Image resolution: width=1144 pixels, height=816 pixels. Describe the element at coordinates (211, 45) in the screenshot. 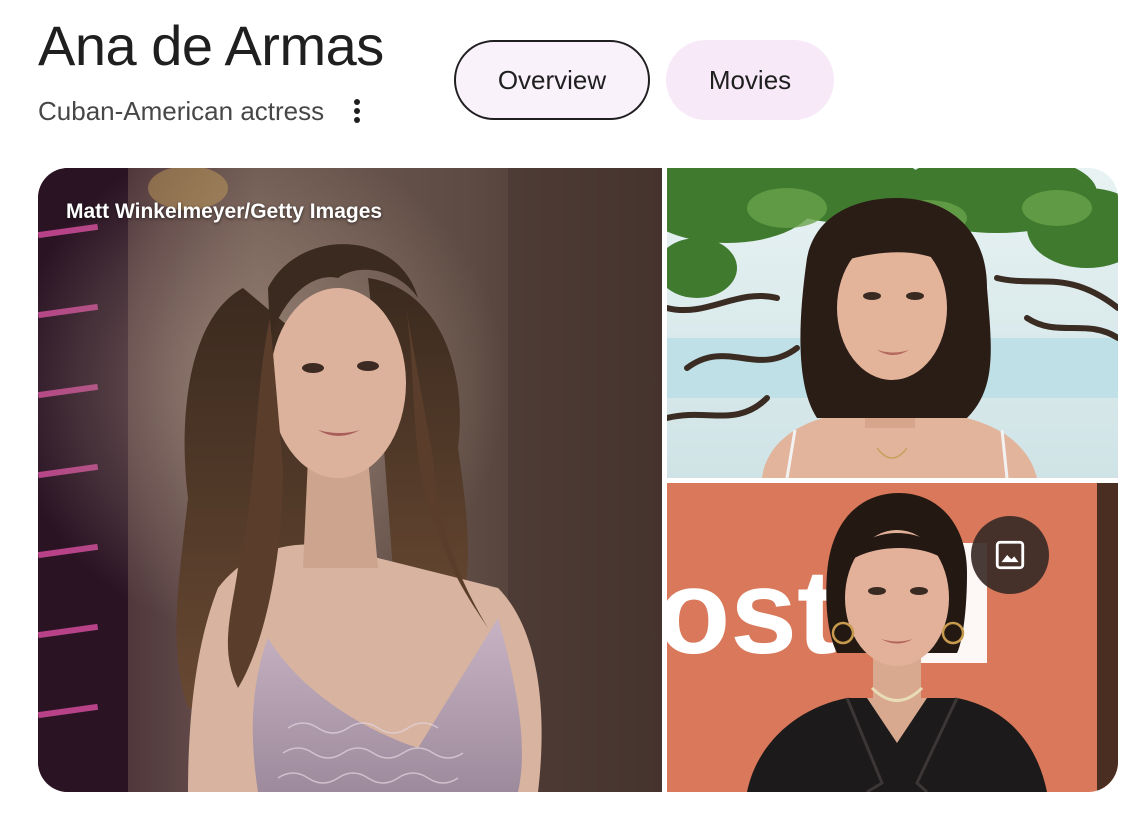

I see `page-title: Ana de Armas` at that location.